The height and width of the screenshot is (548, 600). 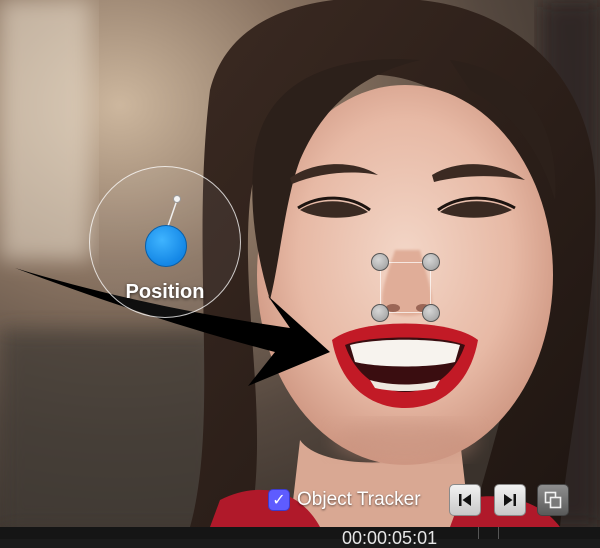 I want to click on tracker-bounding-box, so click(x=405, y=287).